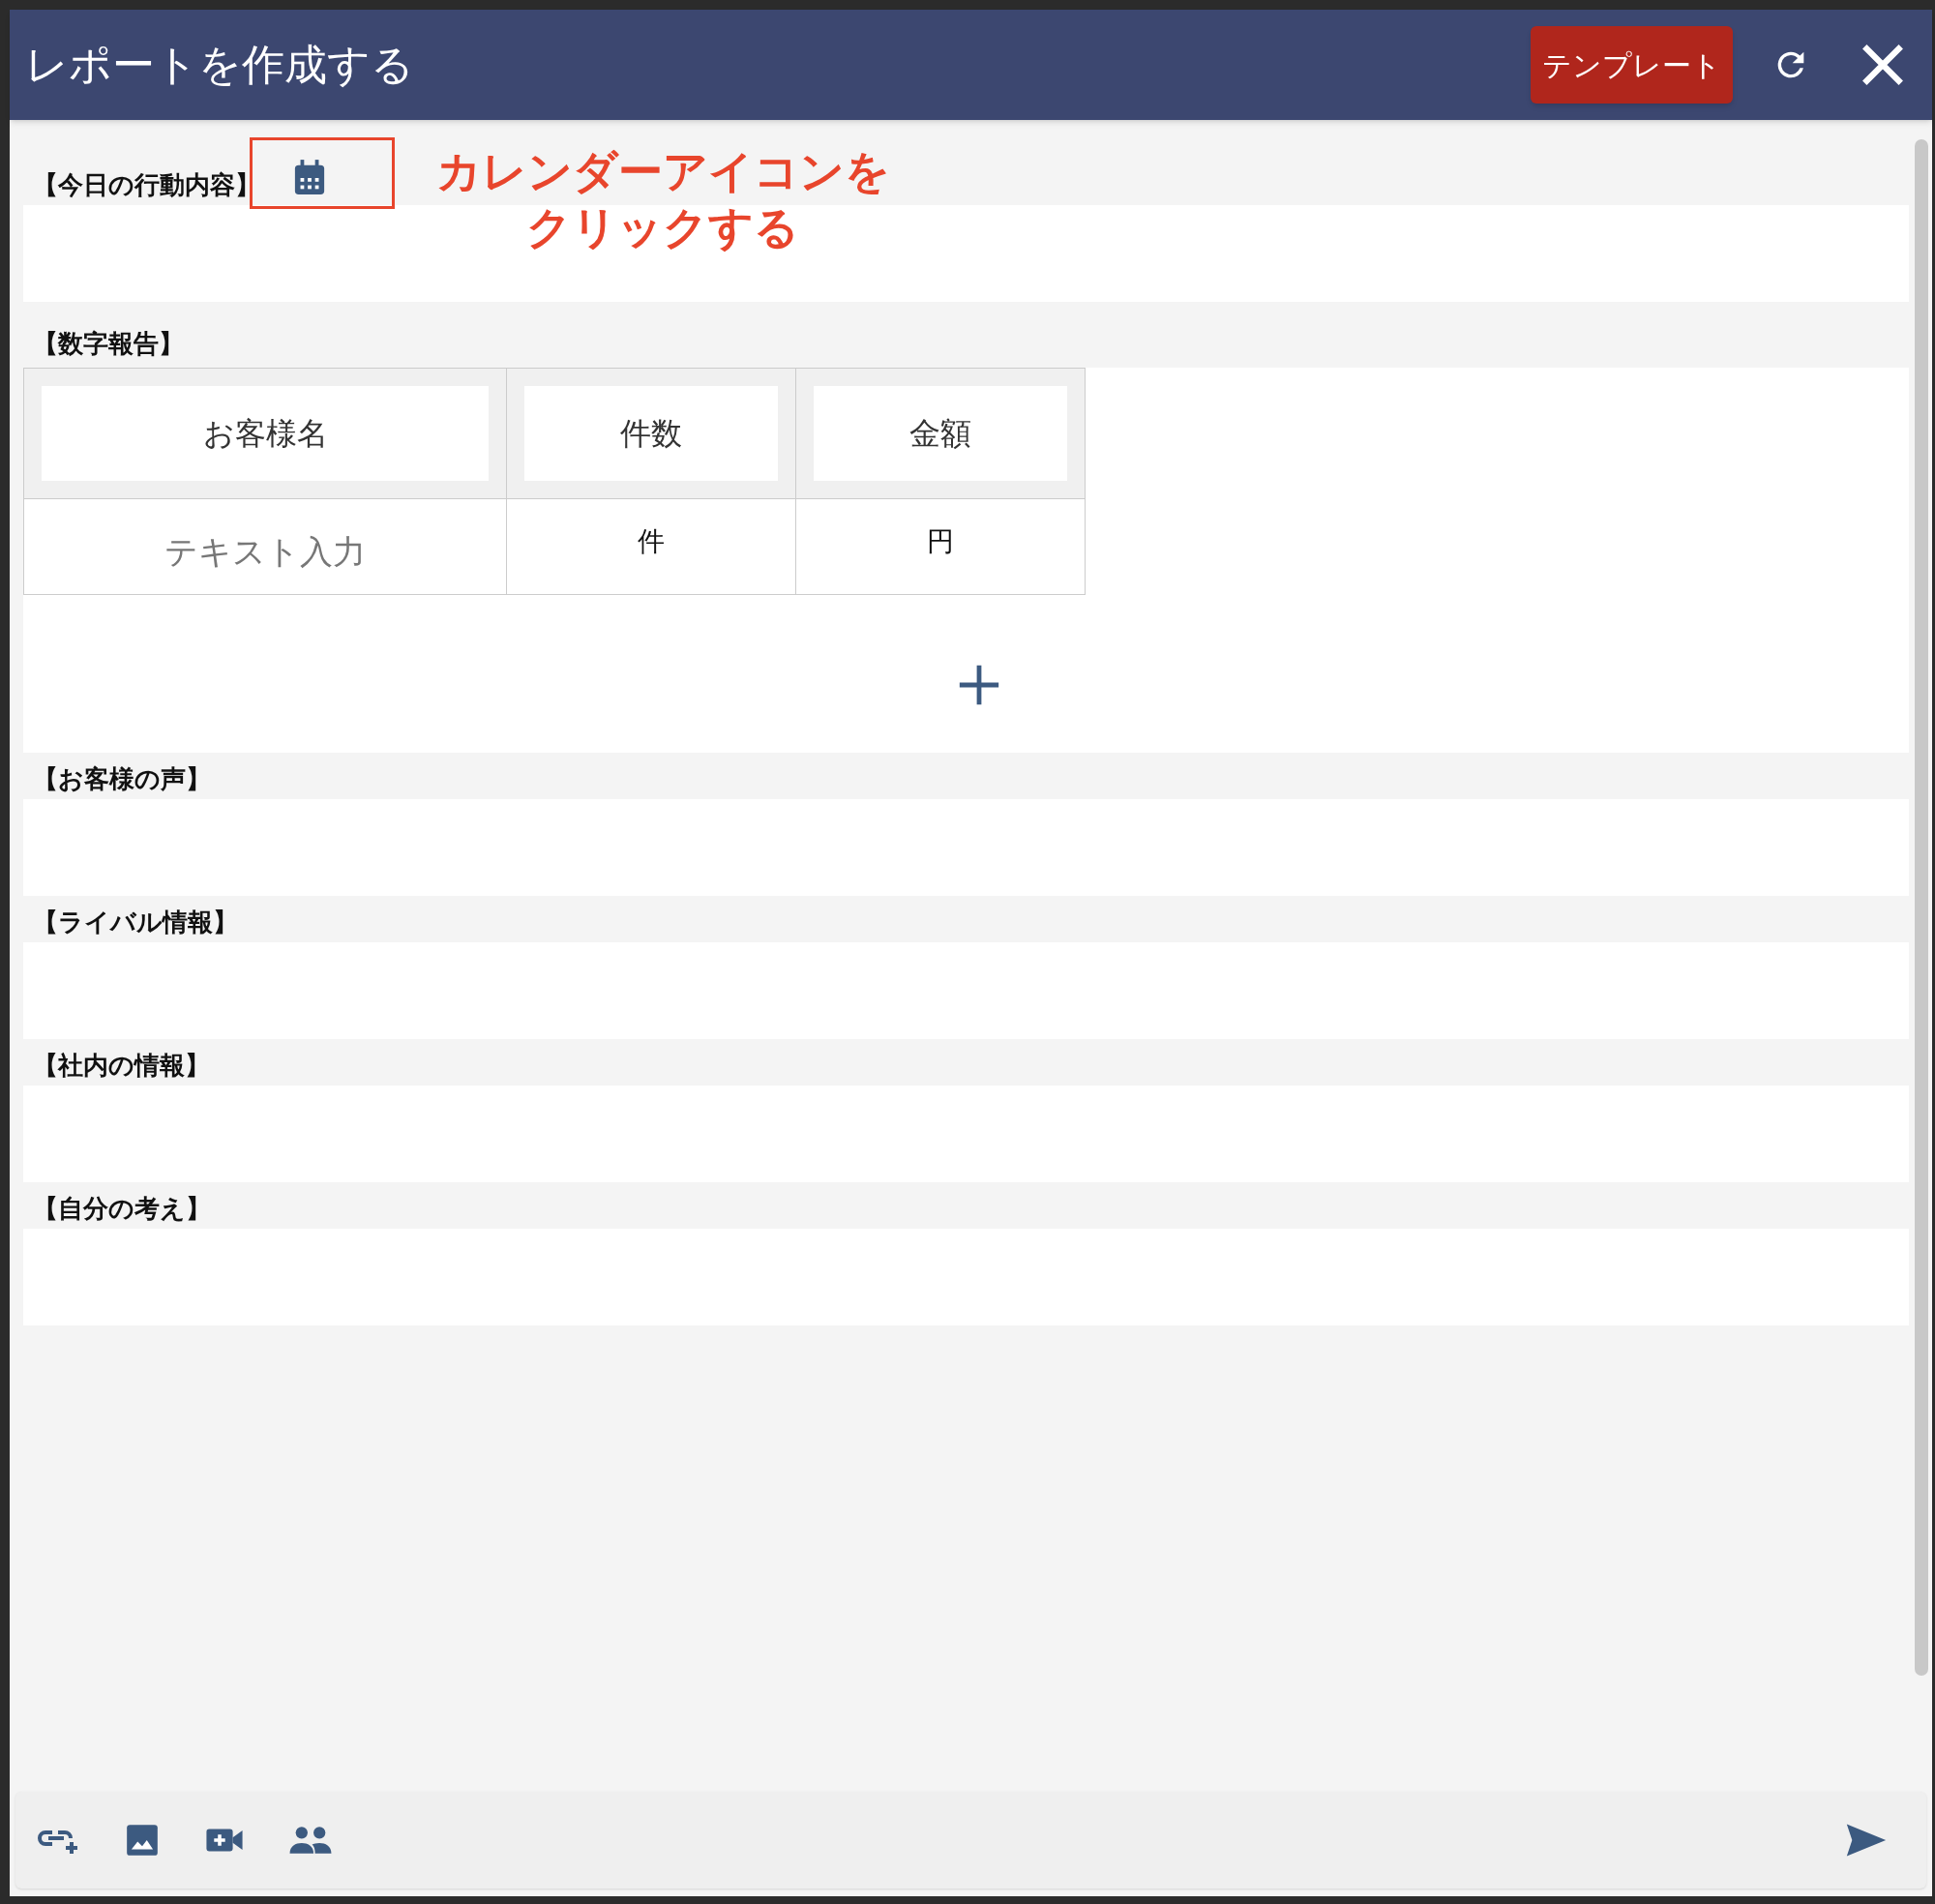 This screenshot has height=1904, width=1935. What do you see at coordinates (265, 434) in the screenshot?
I see `column-header: お客様名` at bounding box center [265, 434].